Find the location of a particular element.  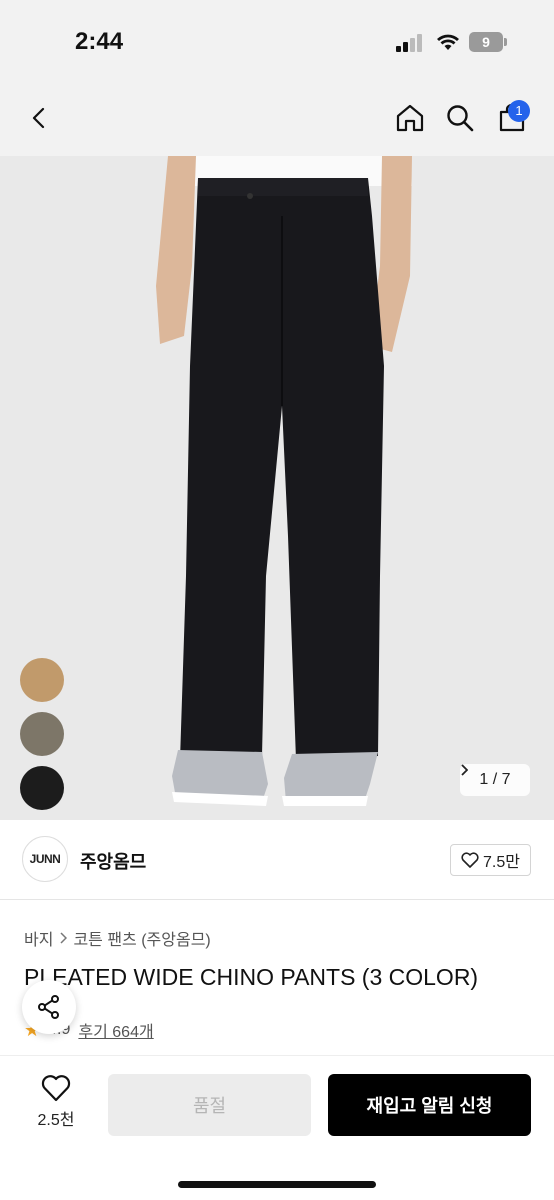

battery-icon: 9 is located at coordinates (488, 42).